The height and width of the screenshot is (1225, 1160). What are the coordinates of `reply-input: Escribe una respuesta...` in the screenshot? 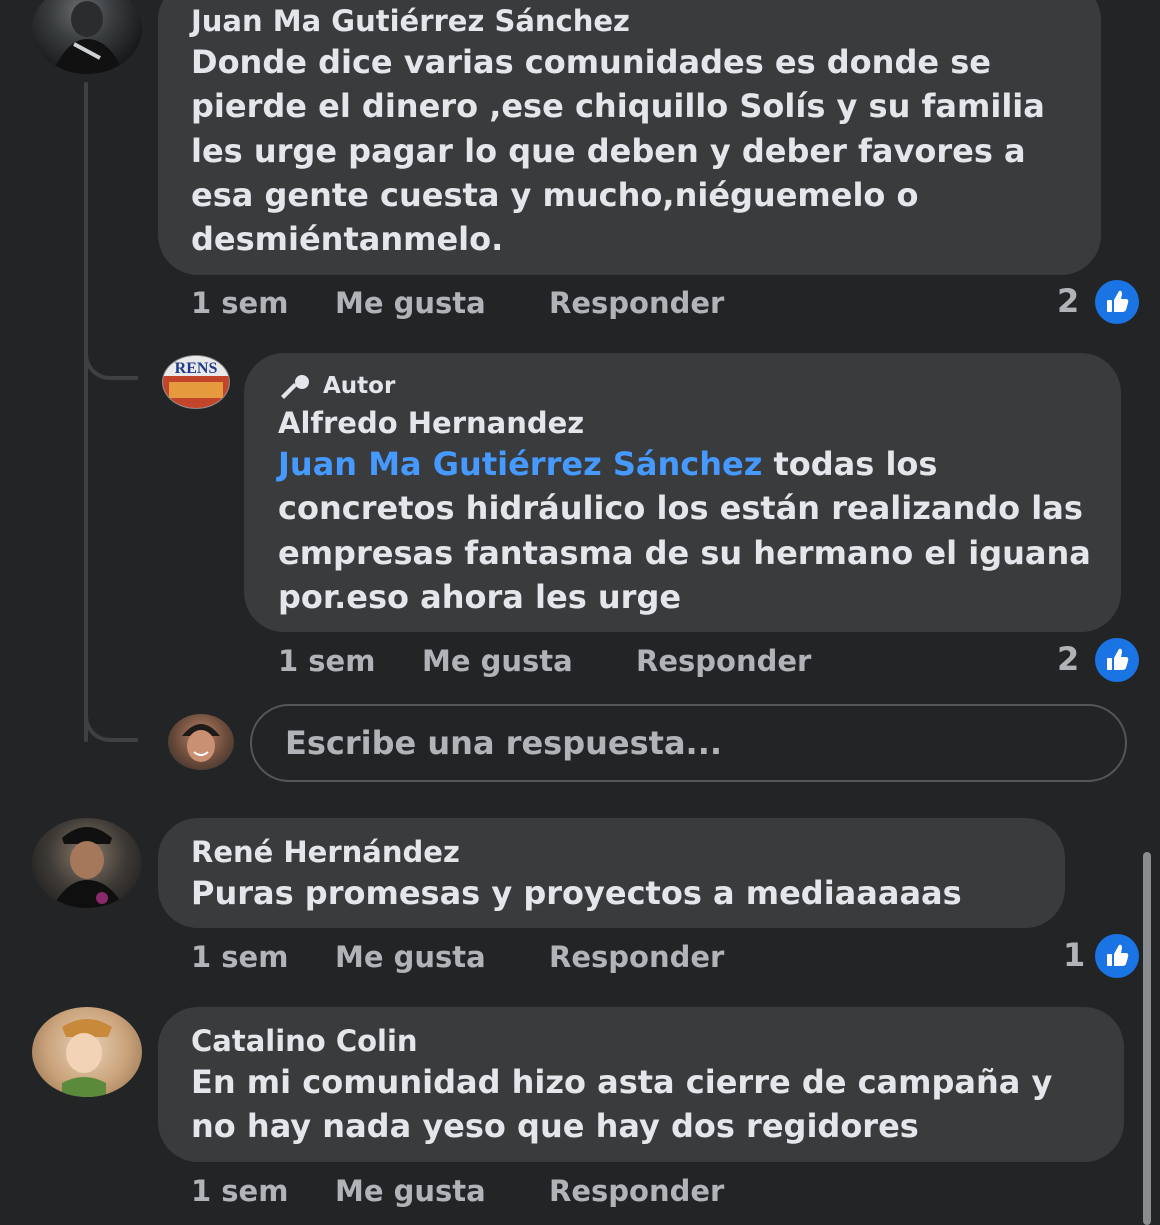 It's located at (688, 743).